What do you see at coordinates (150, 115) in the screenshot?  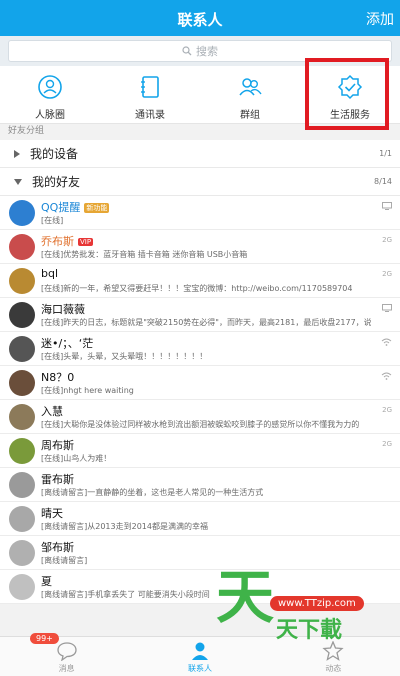 I see `entry-label: 通讯录` at bounding box center [150, 115].